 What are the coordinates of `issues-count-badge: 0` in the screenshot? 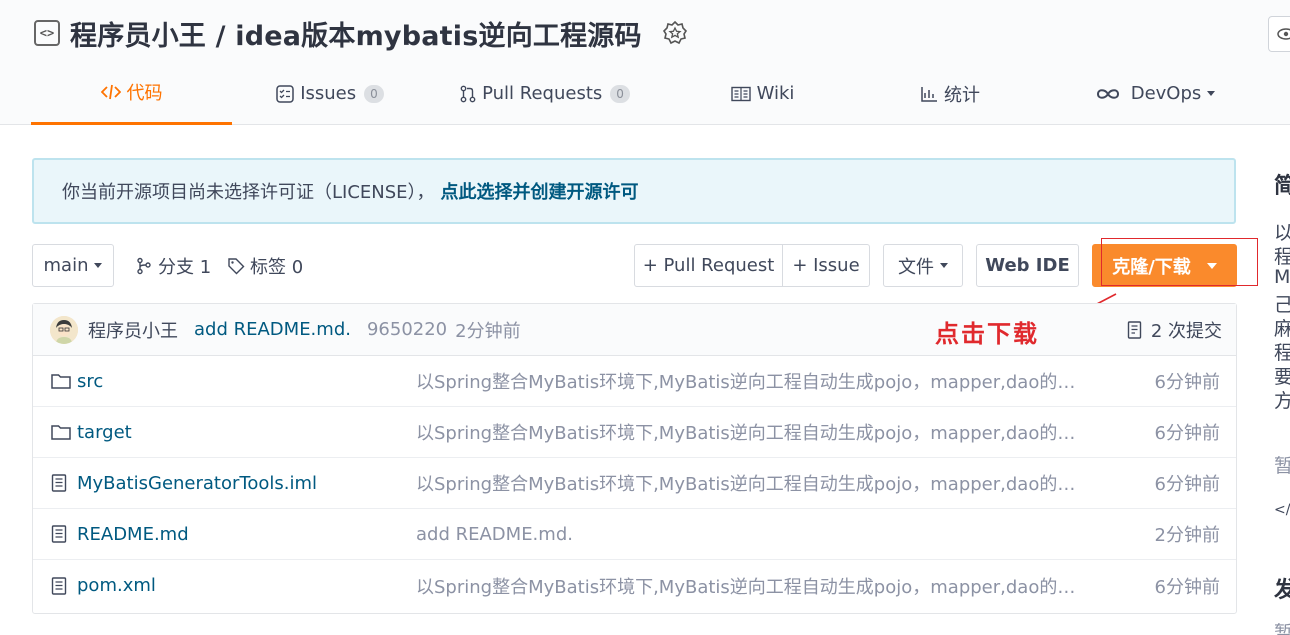 It's located at (374, 93).